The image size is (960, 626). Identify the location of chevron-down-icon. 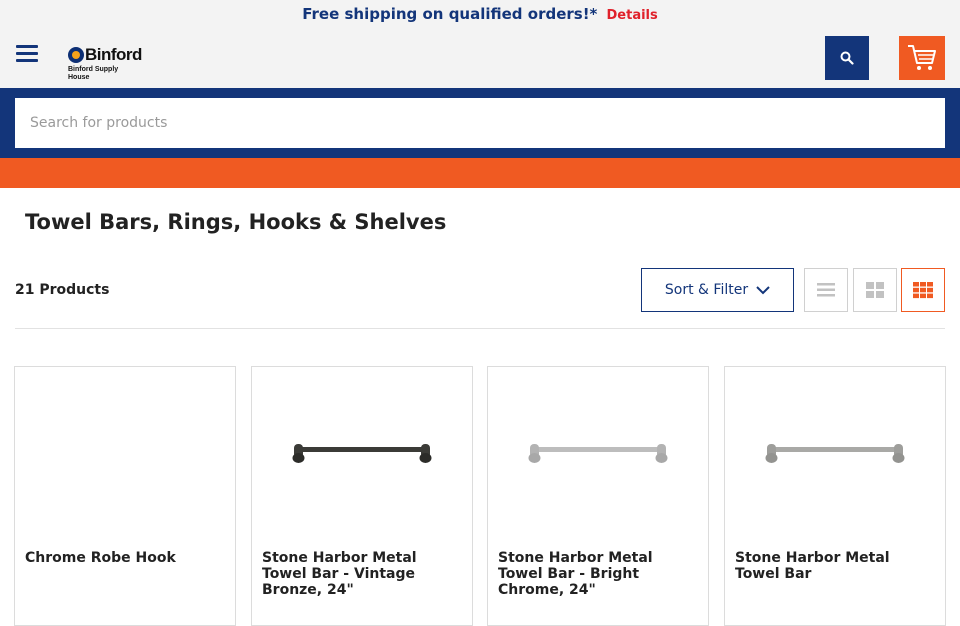
(763, 289).